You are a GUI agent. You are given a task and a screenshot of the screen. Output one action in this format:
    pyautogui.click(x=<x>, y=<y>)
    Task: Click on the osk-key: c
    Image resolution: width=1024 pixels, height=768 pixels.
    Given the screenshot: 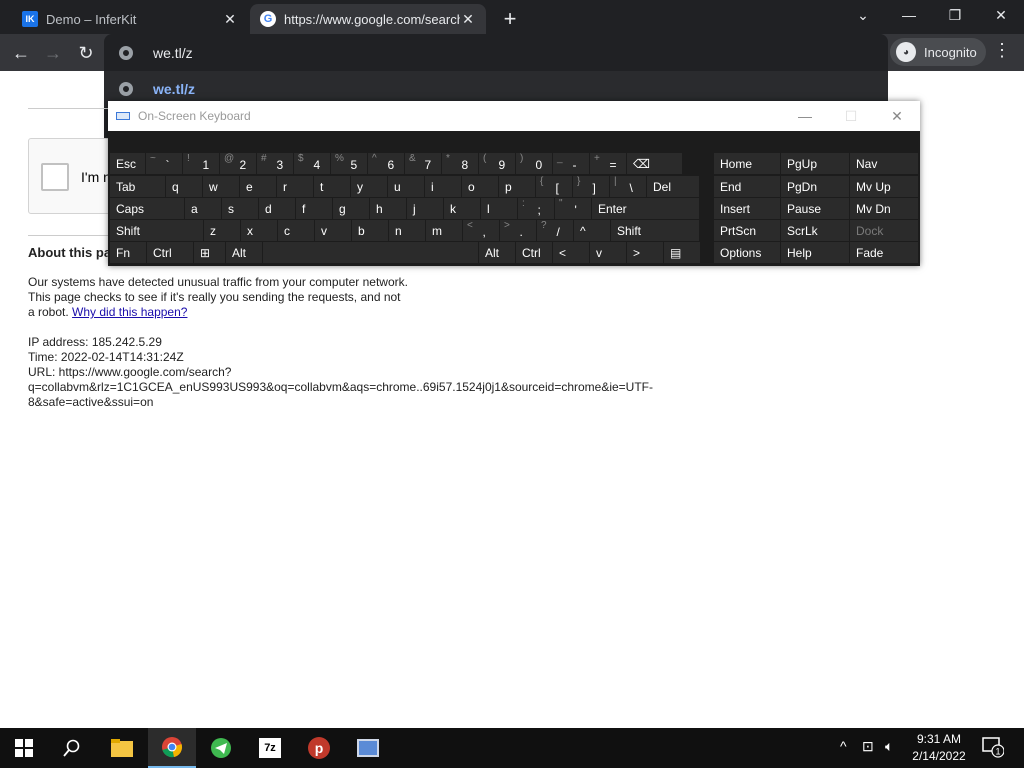 What is the action you would take?
    pyautogui.click(x=296, y=230)
    